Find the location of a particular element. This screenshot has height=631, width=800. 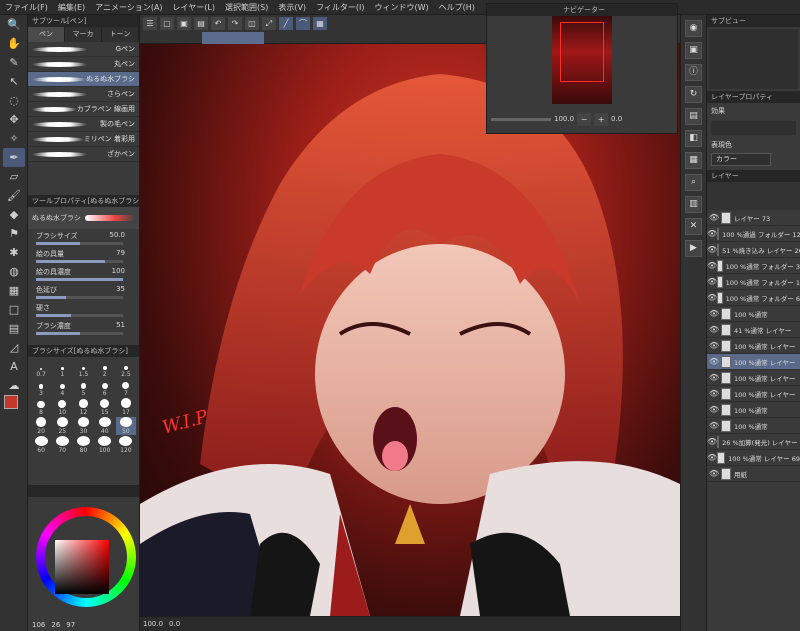

pen-tool-icon: ✒ is located at coordinates (14, 157).